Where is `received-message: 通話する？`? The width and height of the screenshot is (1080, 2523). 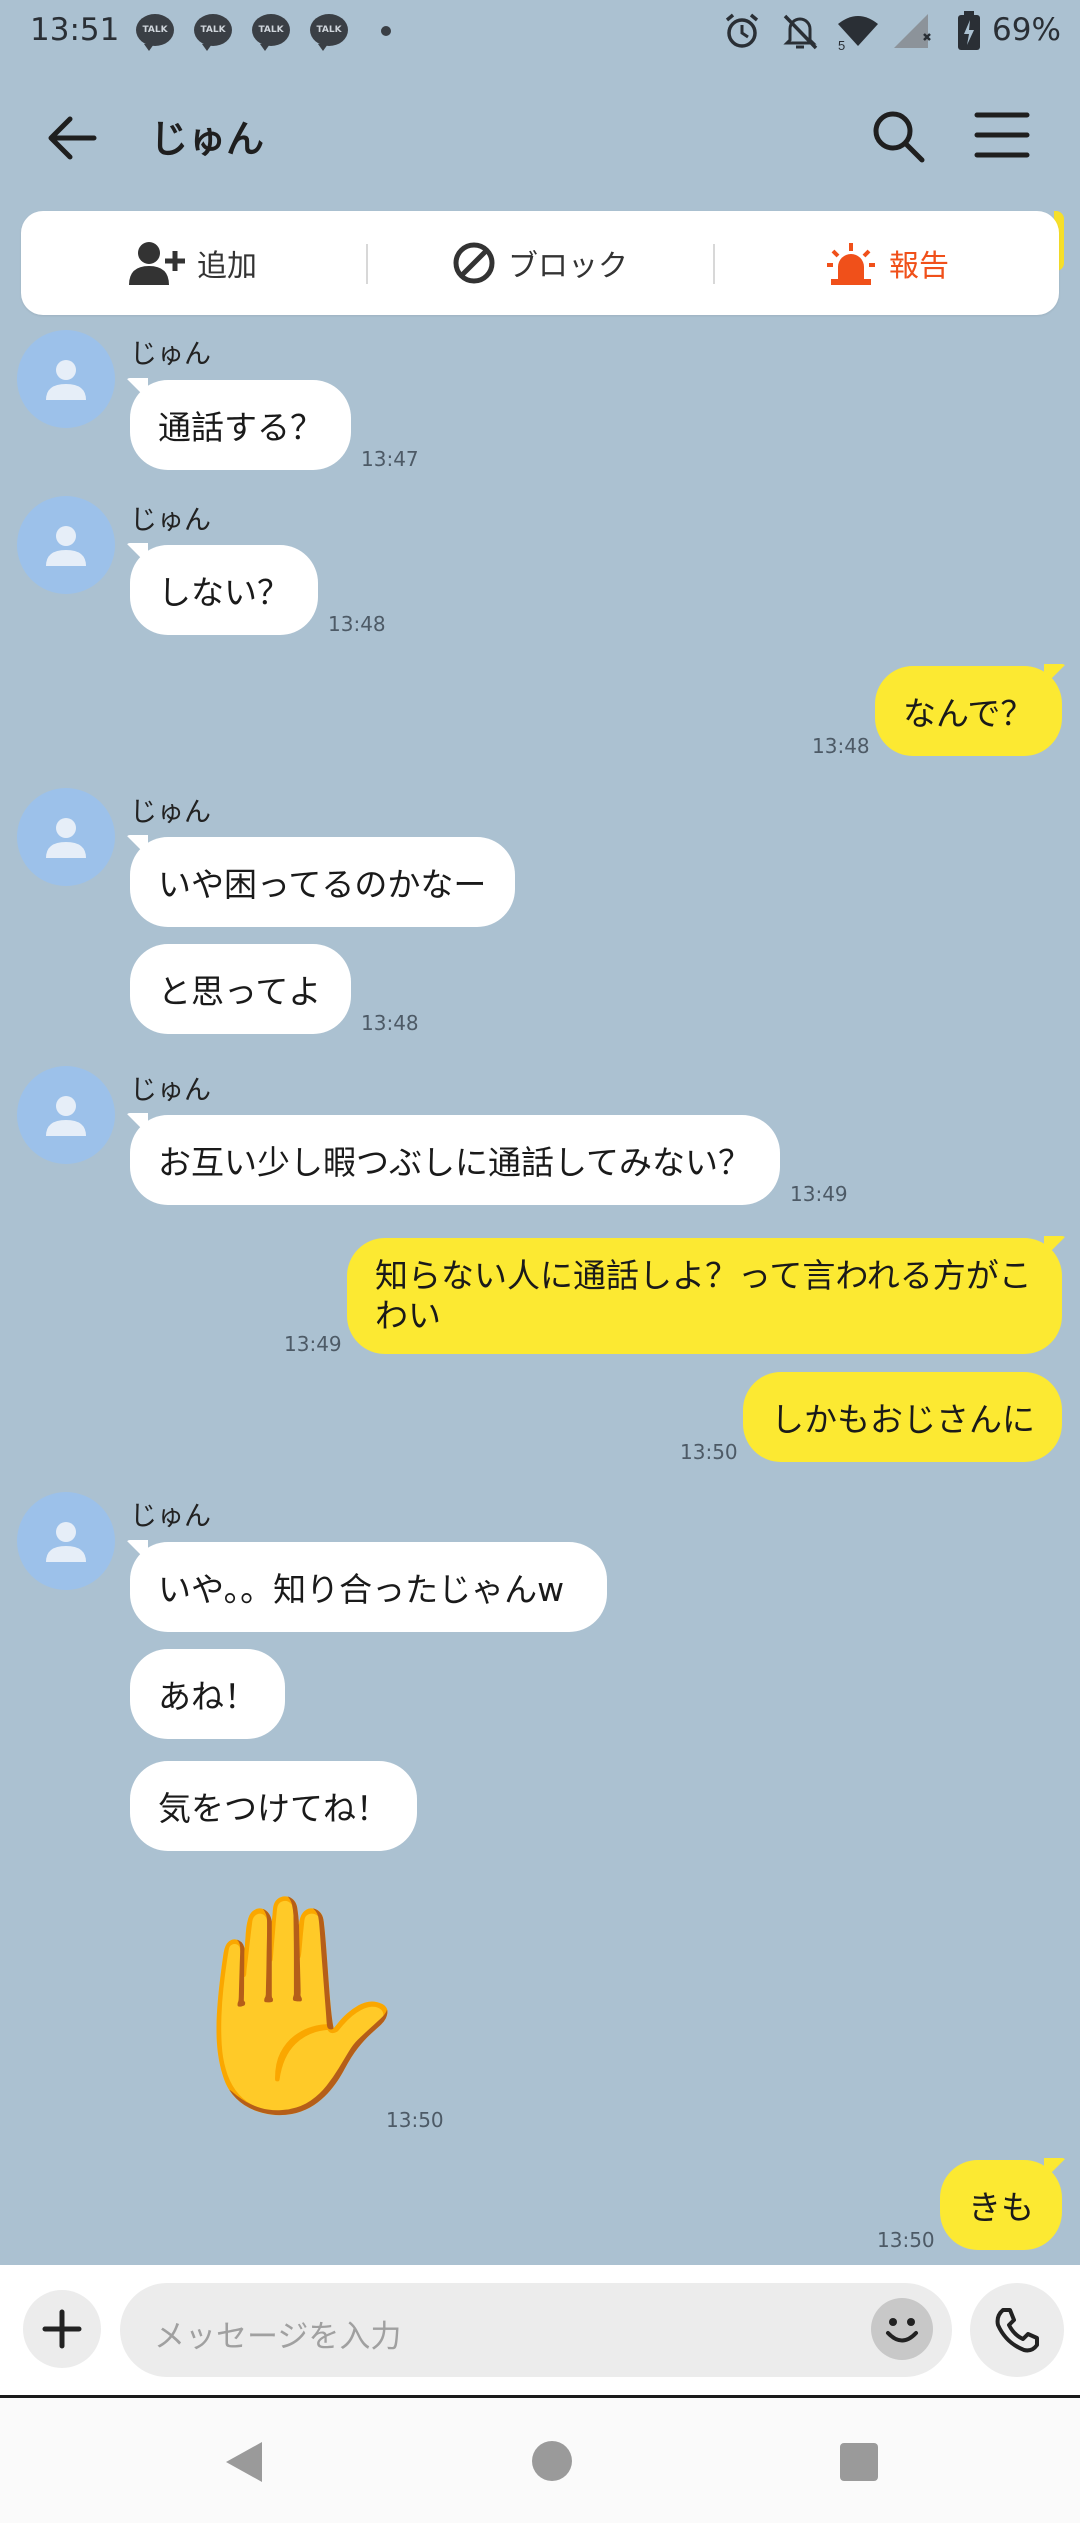 received-message: 通話する？ is located at coordinates (240, 425).